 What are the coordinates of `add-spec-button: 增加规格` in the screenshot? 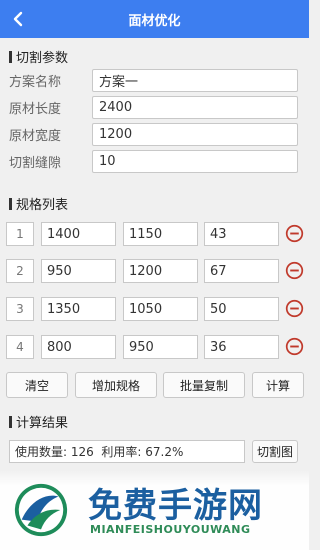 It's located at (116, 385).